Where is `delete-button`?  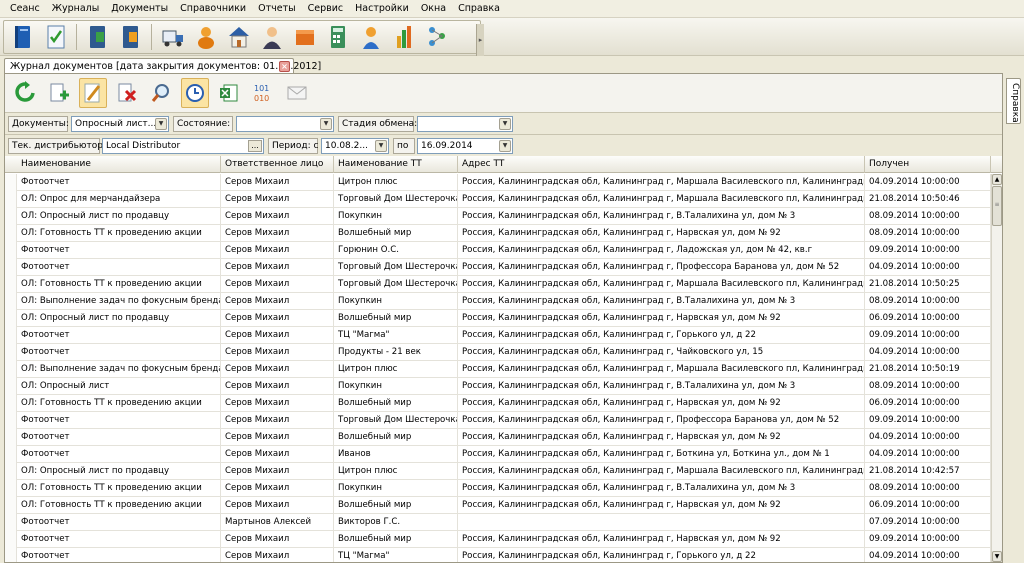
delete-button is located at coordinates (127, 93).